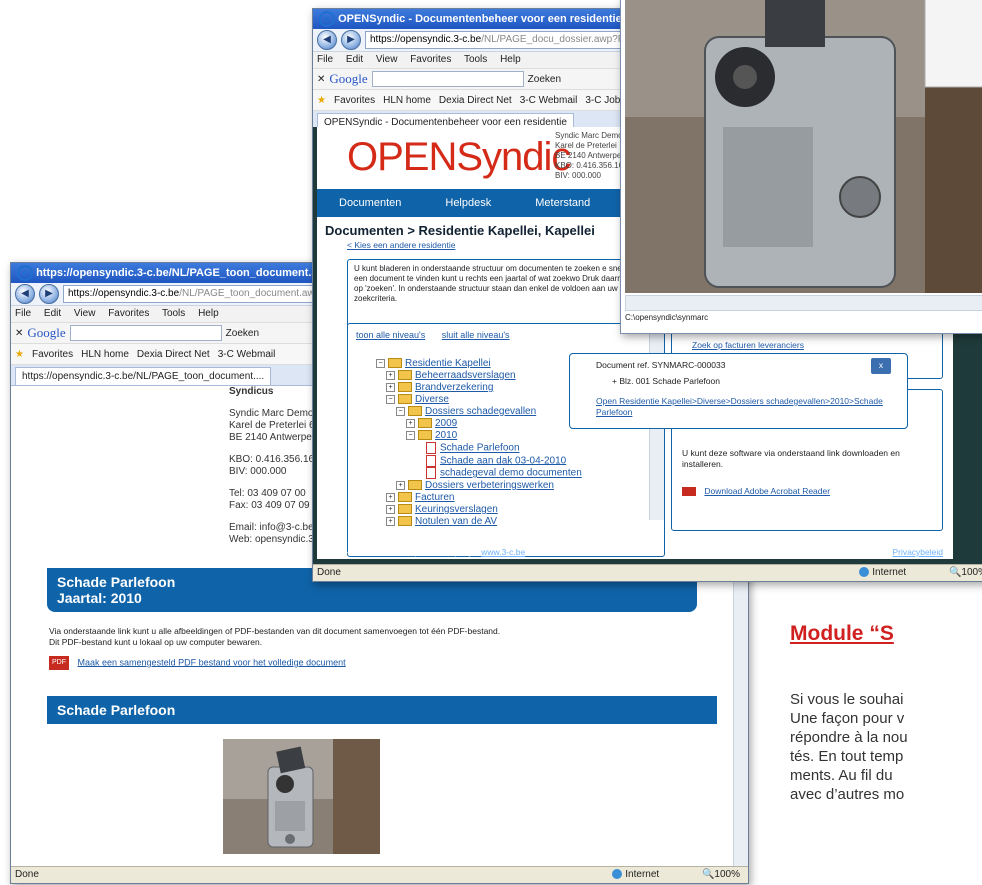  I want to click on tree-label: Dossiers schadegevallen, so click(480, 411).